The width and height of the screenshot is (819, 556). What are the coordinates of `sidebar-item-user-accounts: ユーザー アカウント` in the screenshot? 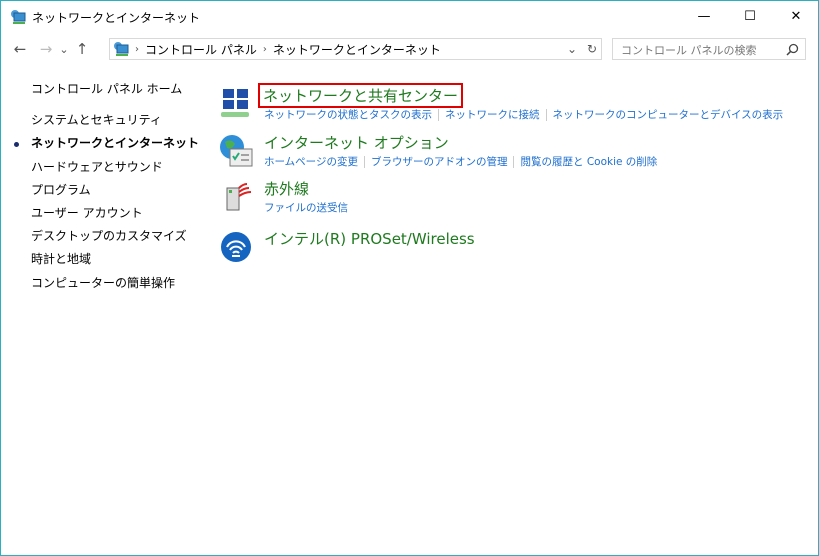 It's located at (115, 216).